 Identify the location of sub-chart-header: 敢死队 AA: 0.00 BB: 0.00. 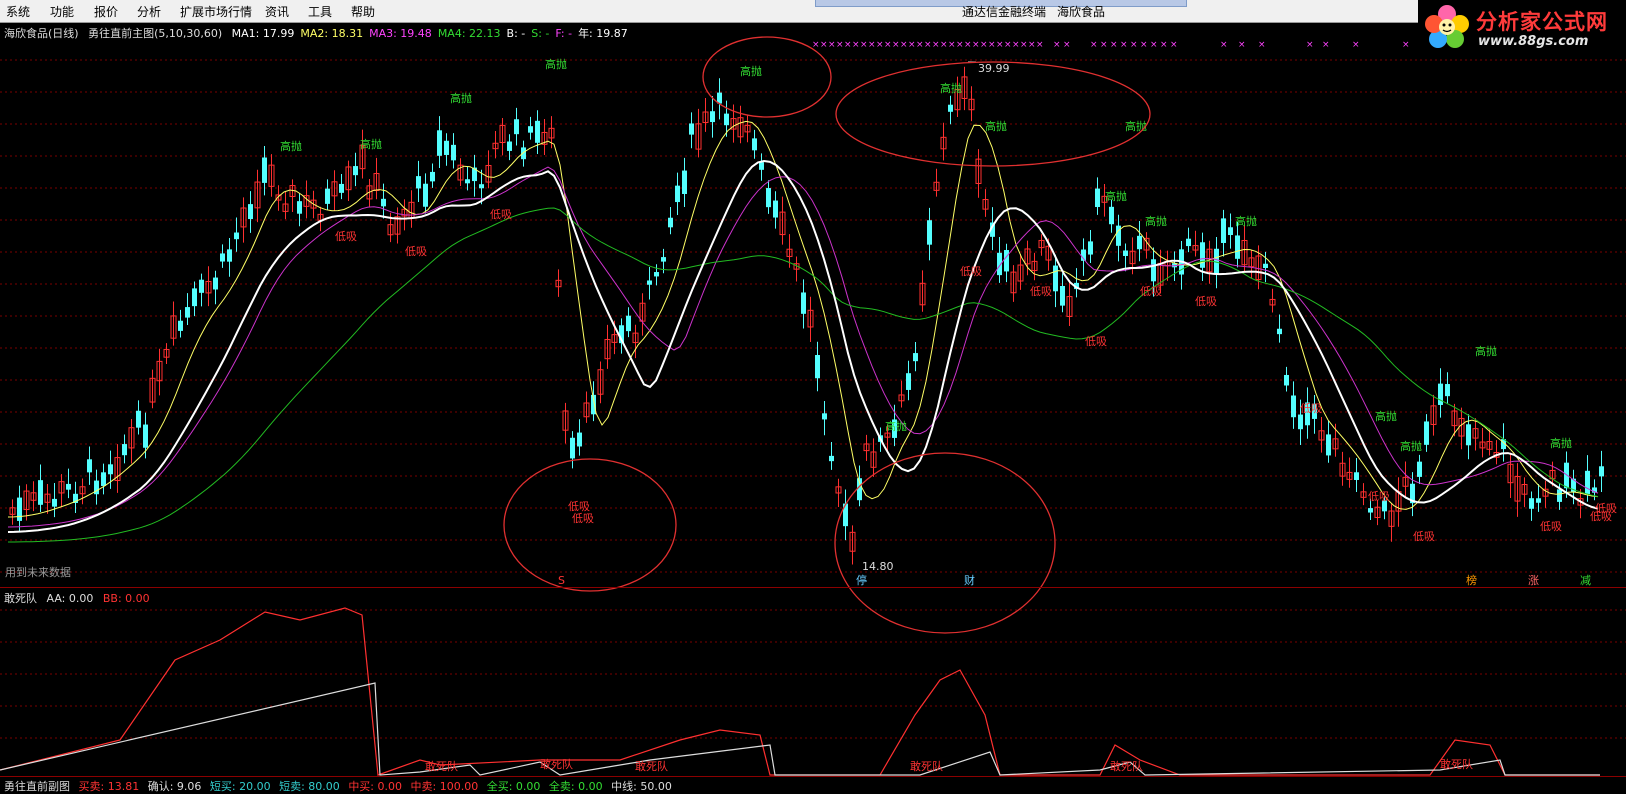
(80, 598).